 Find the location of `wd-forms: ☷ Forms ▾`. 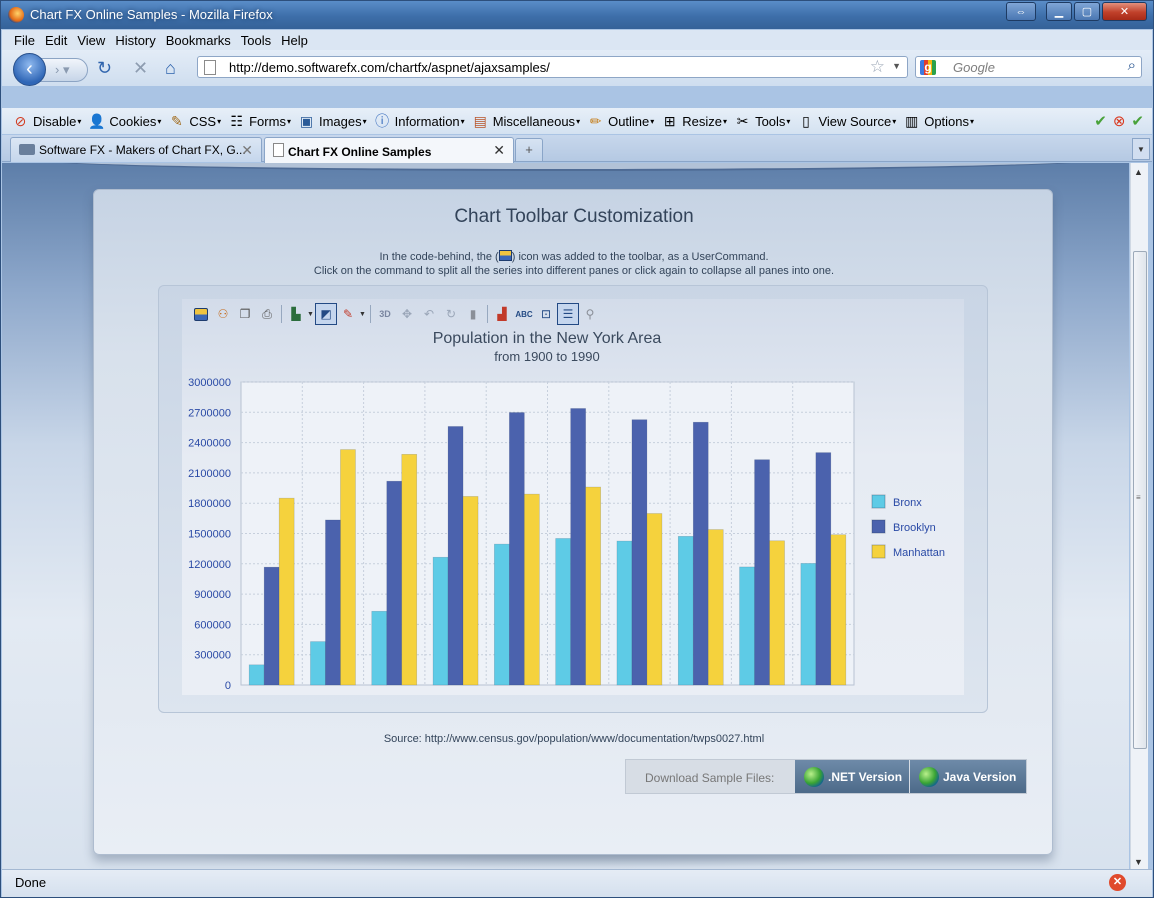

wd-forms: ☷ Forms ▾ is located at coordinates (259, 121).